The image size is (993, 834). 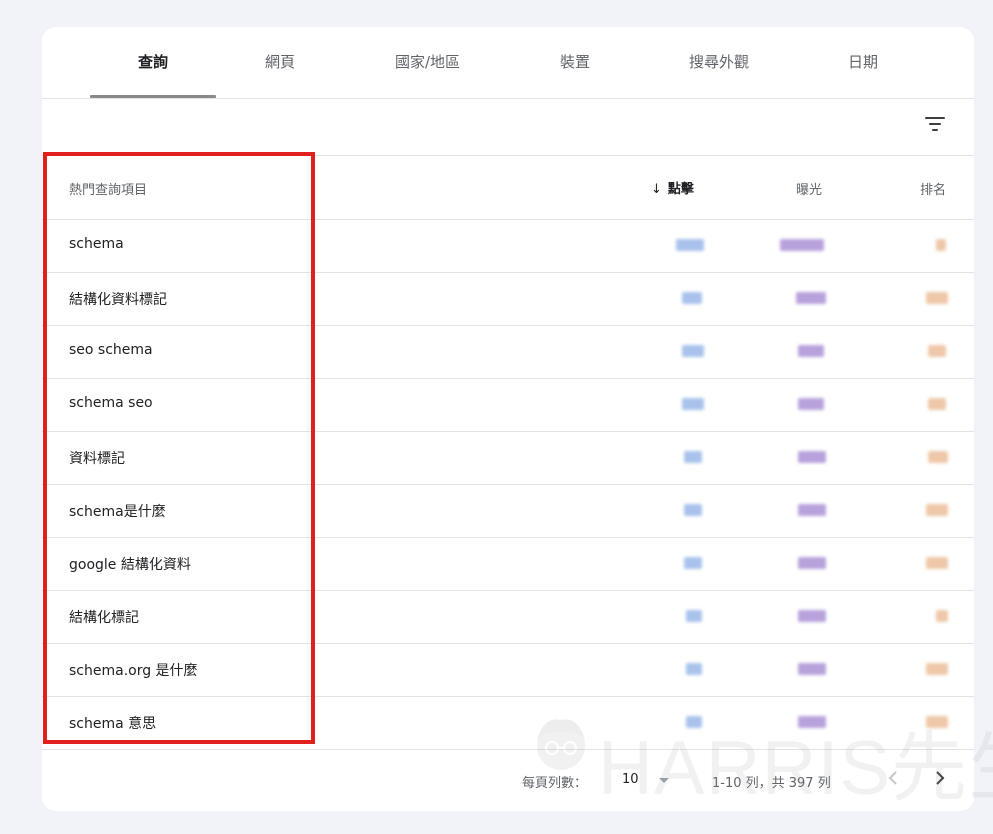 I want to click on table-row: google 結構化資料, so click(x=508, y=564).